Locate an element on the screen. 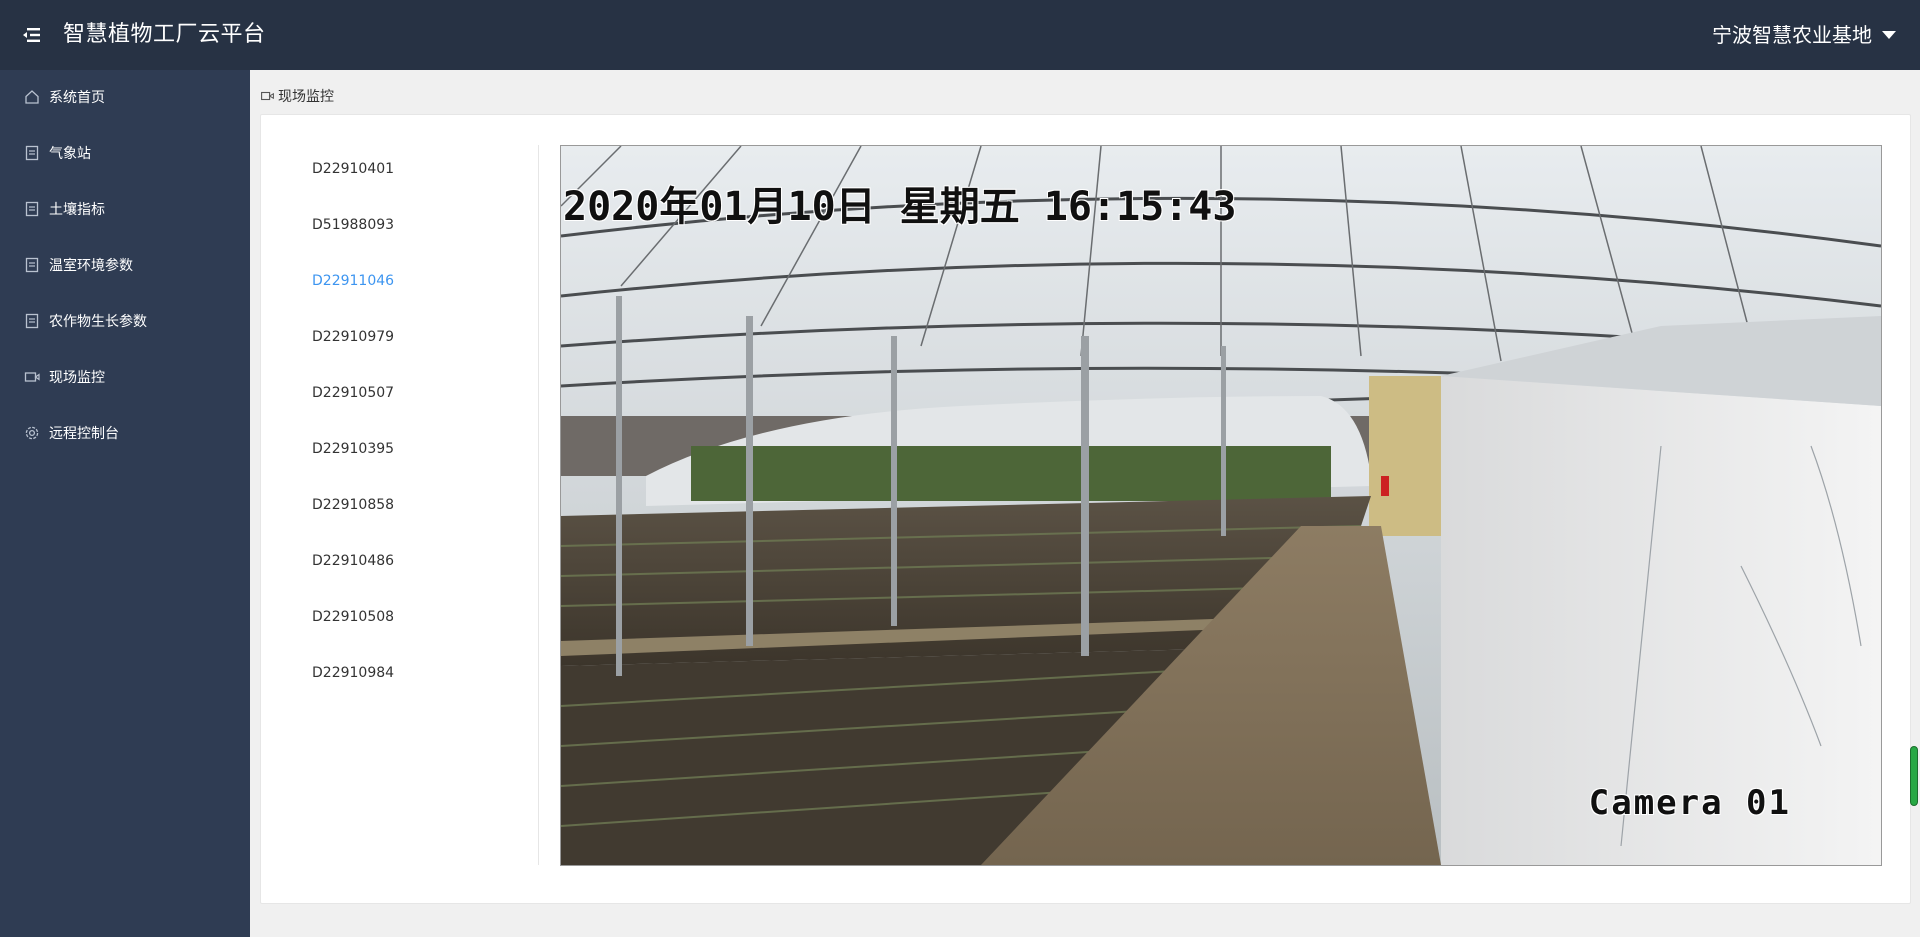 Image resolution: width=1920 pixels, height=937 pixels. device-item: D22910401 is located at coordinates (353, 169).